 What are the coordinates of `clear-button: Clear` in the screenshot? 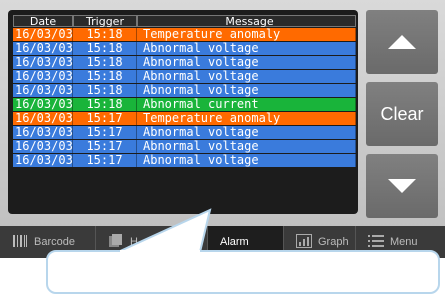 It's located at (402, 114).